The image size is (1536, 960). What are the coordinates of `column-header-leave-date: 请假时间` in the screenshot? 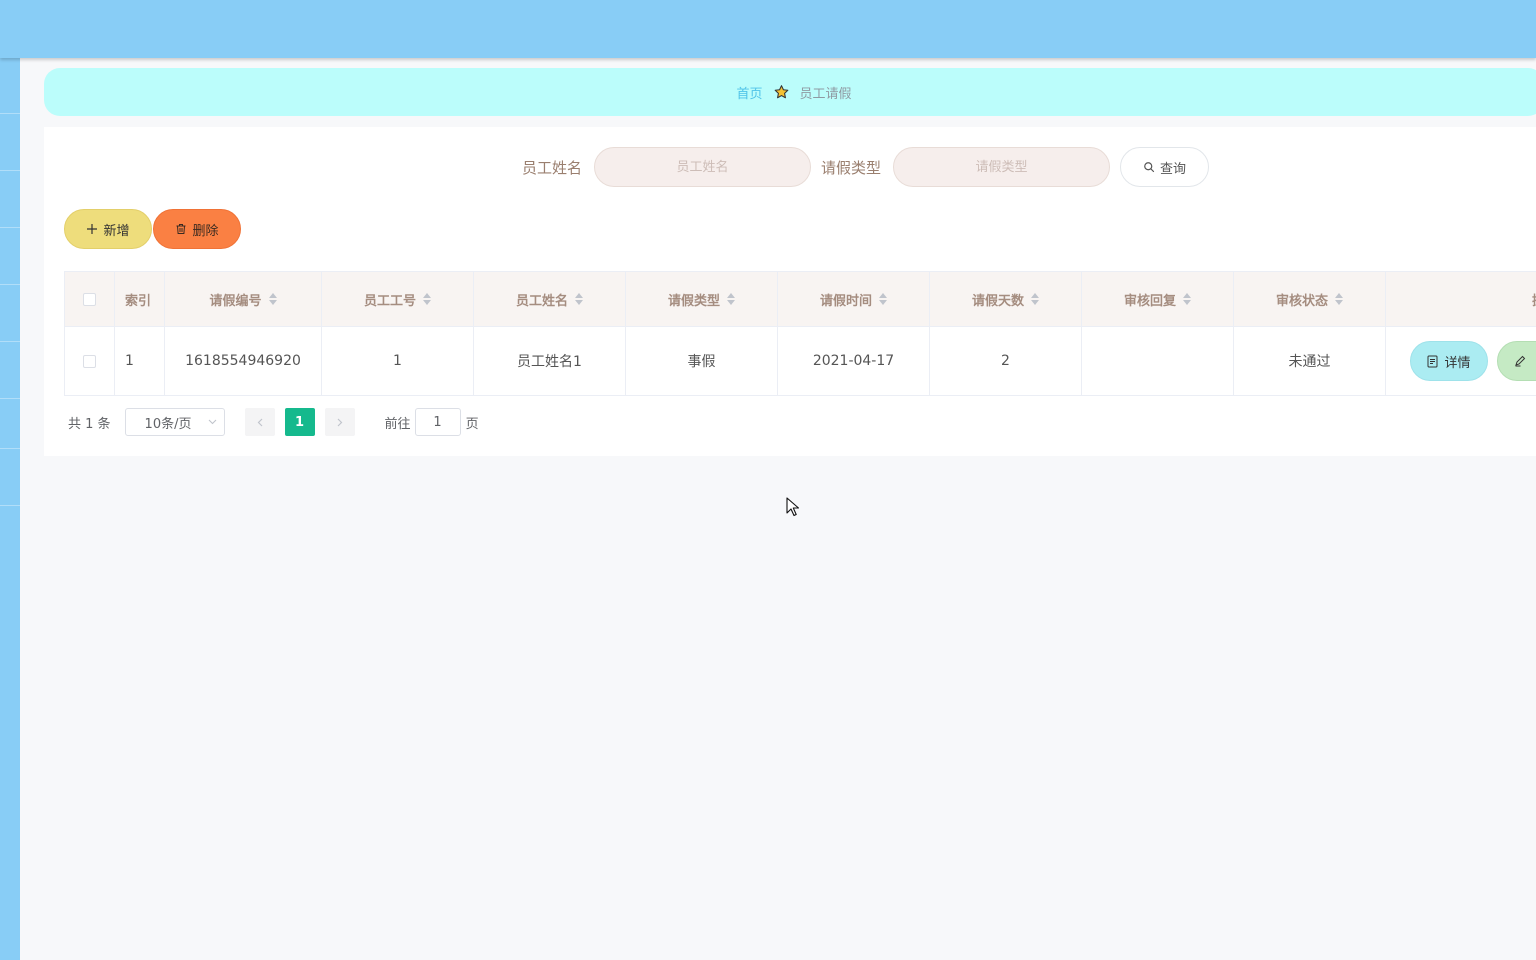 It's located at (854, 299).